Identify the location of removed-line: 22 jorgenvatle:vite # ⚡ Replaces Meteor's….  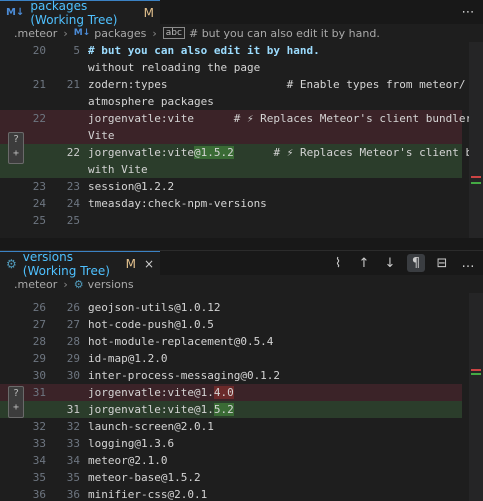
(241, 118).